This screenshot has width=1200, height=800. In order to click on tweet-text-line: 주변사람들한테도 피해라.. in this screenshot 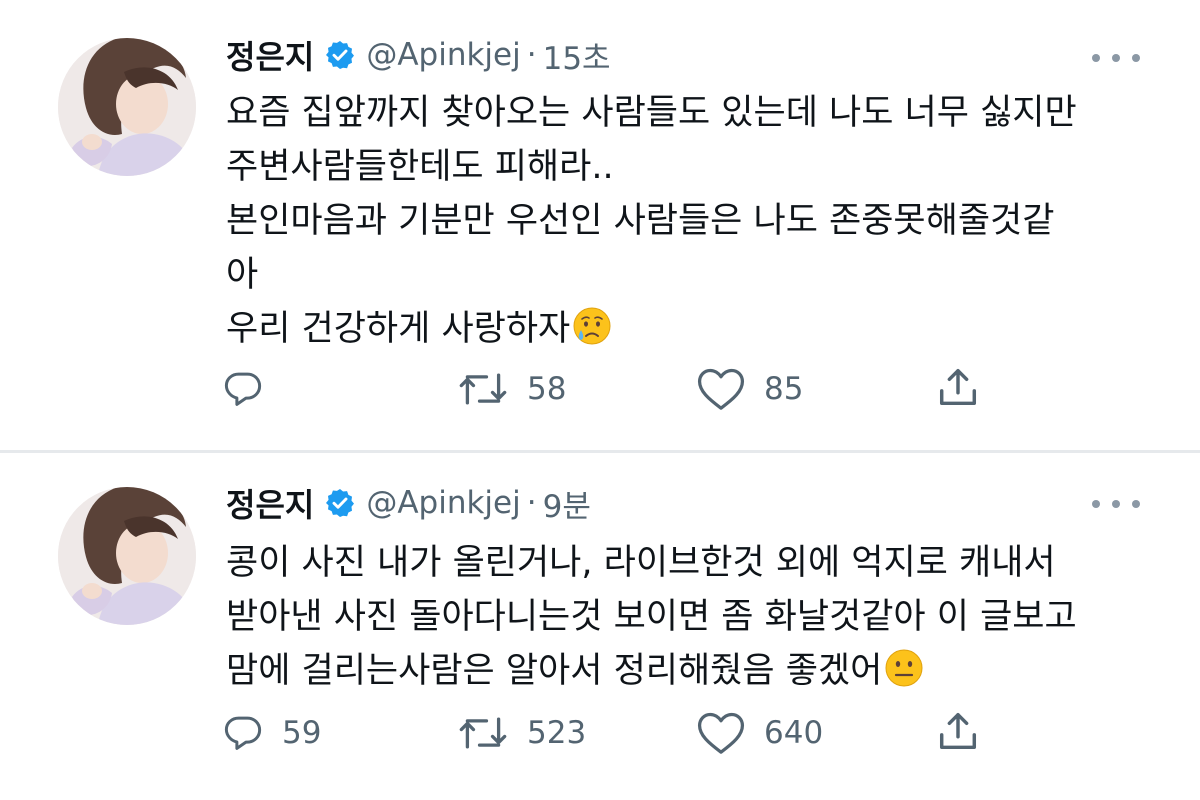, I will do `click(420, 167)`.